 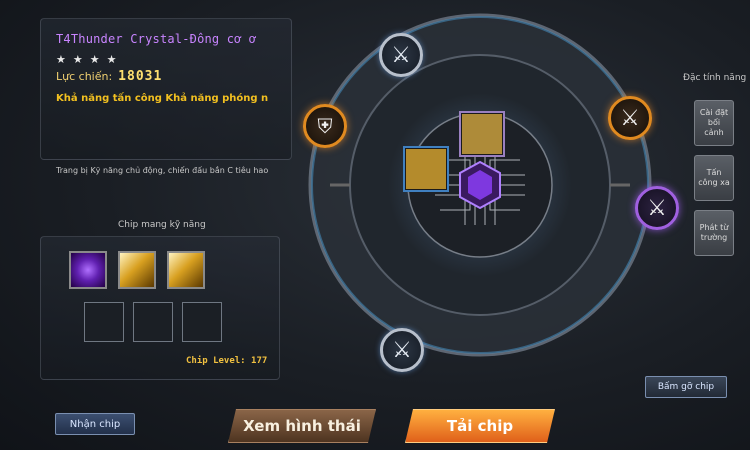 What do you see at coordinates (95, 424) in the screenshot?
I see `receive-chip-button: Nhận chip` at bounding box center [95, 424].